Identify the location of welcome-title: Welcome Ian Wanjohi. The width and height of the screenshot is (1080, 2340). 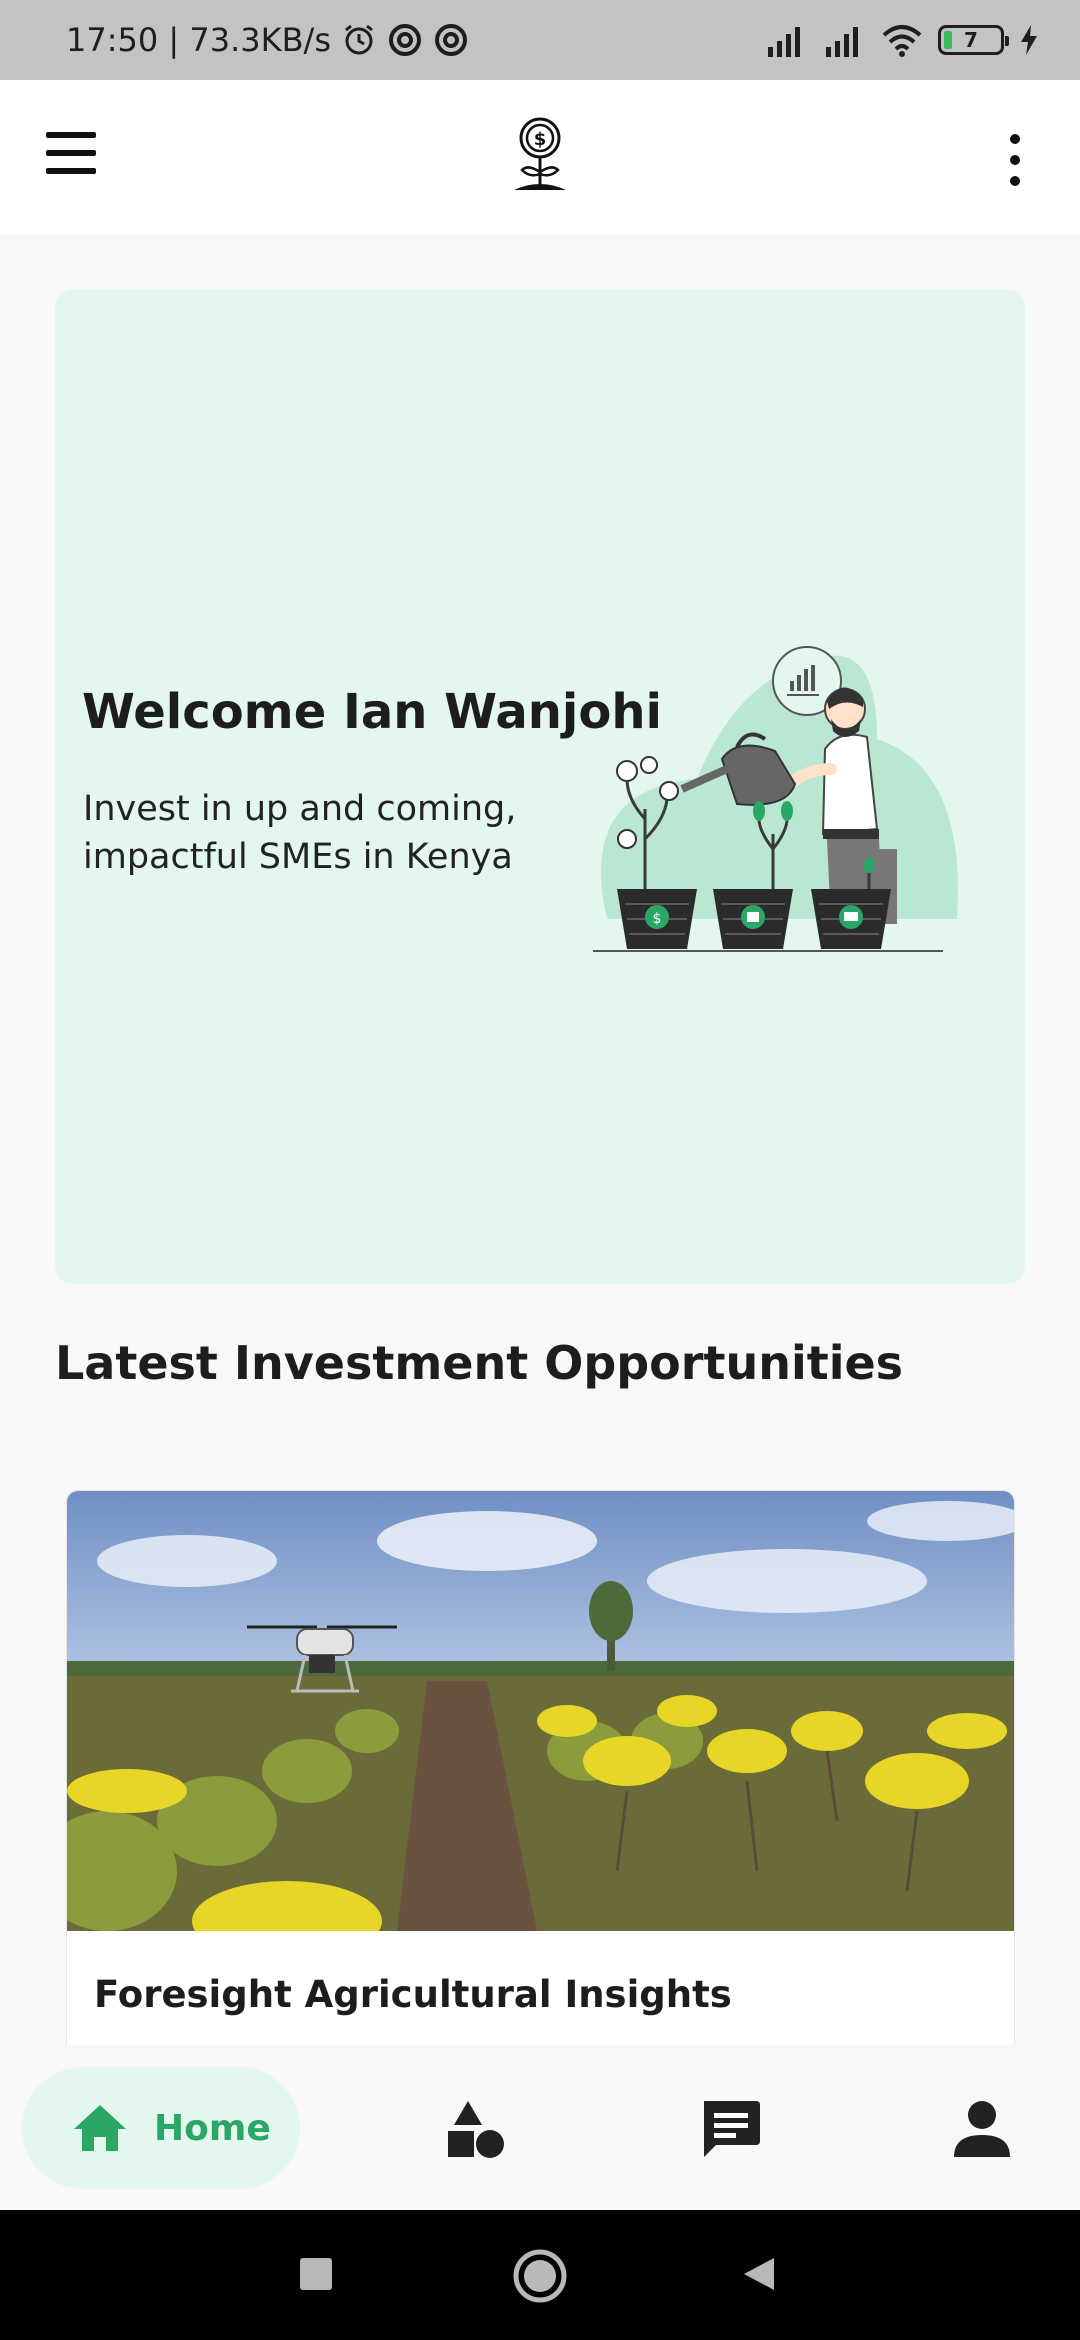
(372, 712).